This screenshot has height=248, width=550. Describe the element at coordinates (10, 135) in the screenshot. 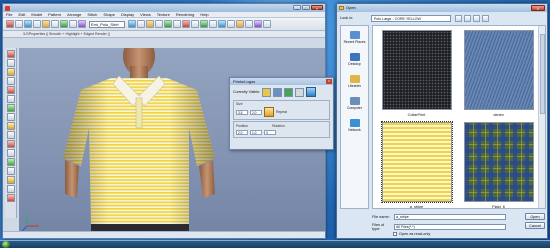

I see `pin-tool-icon` at that location.